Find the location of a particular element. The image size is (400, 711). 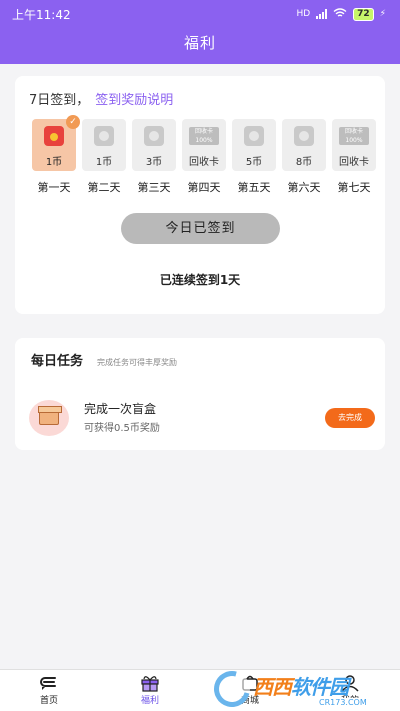

page-title: 福利 is located at coordinates (199, 43).